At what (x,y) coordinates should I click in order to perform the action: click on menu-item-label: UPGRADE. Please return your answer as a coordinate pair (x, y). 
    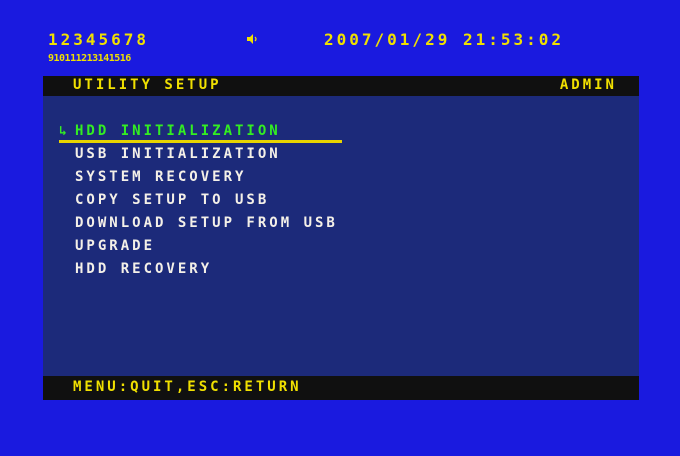
    Looking at the image, I should click on (115, 246).